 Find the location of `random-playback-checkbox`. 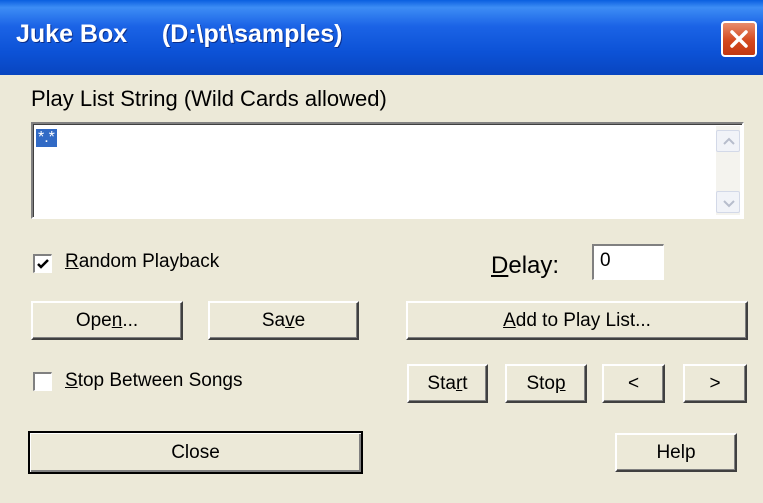

random-playback-checkbox is located at coordinates (42, 263).